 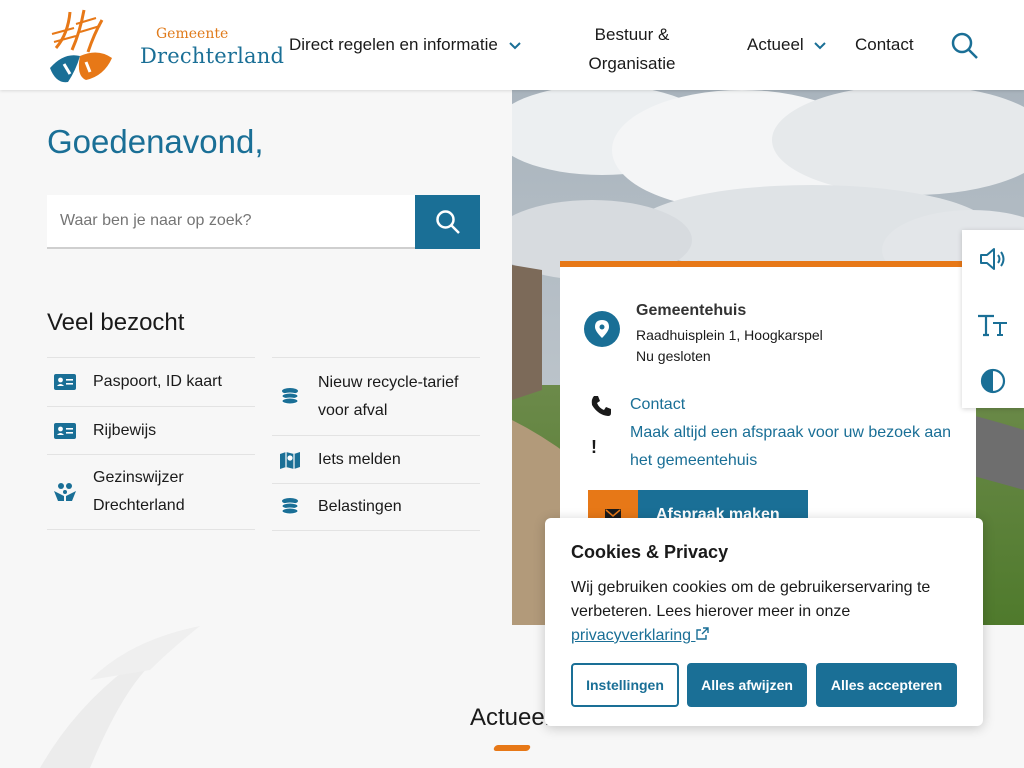 I want to click on search-button, so click(x=447, y=222).